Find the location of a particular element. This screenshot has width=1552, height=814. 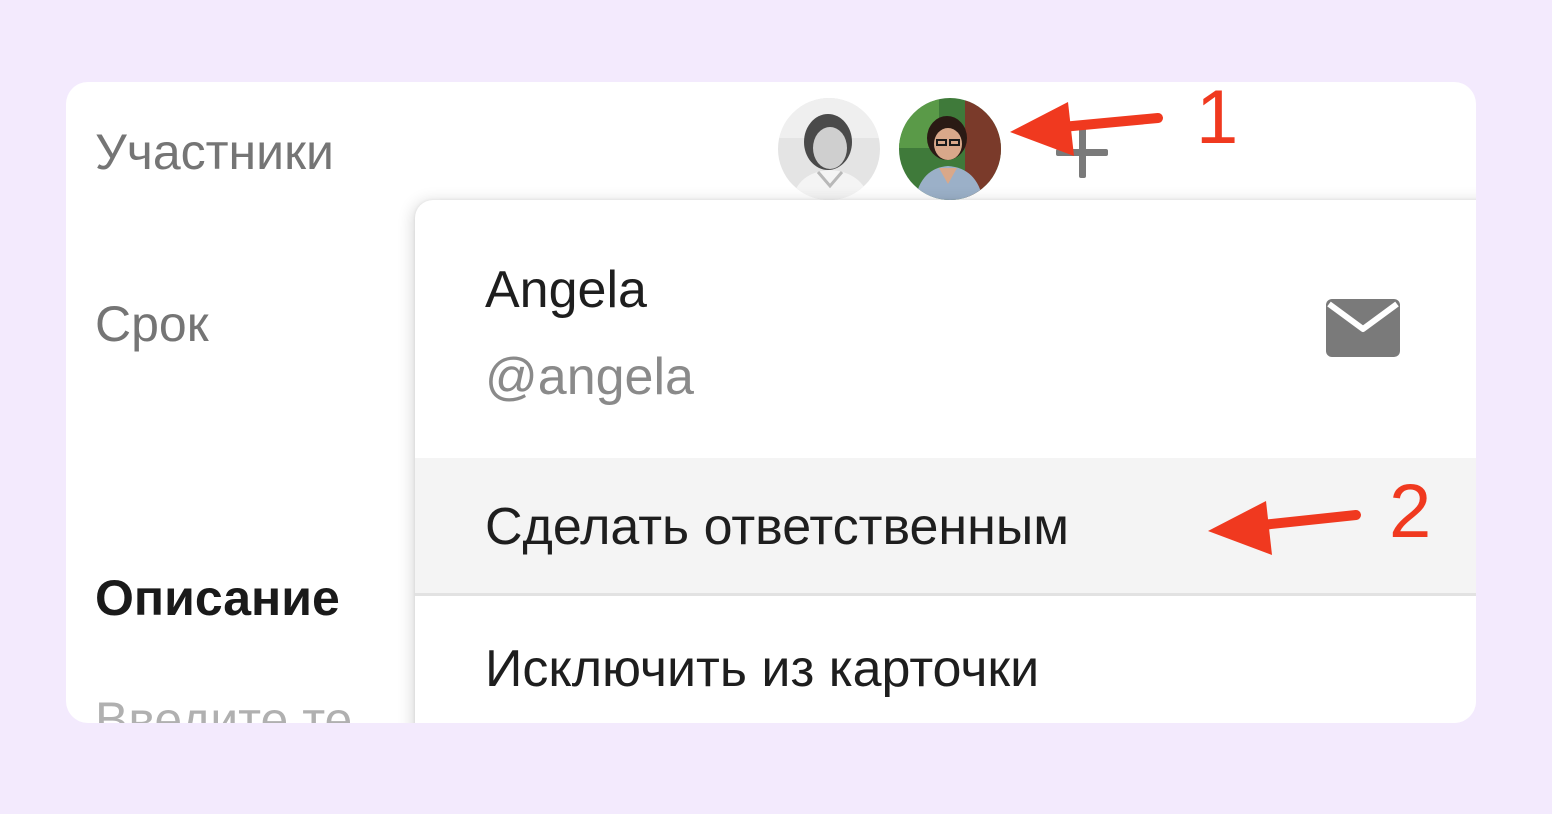

avatar-color-photo is located at coordinates (950, 149).